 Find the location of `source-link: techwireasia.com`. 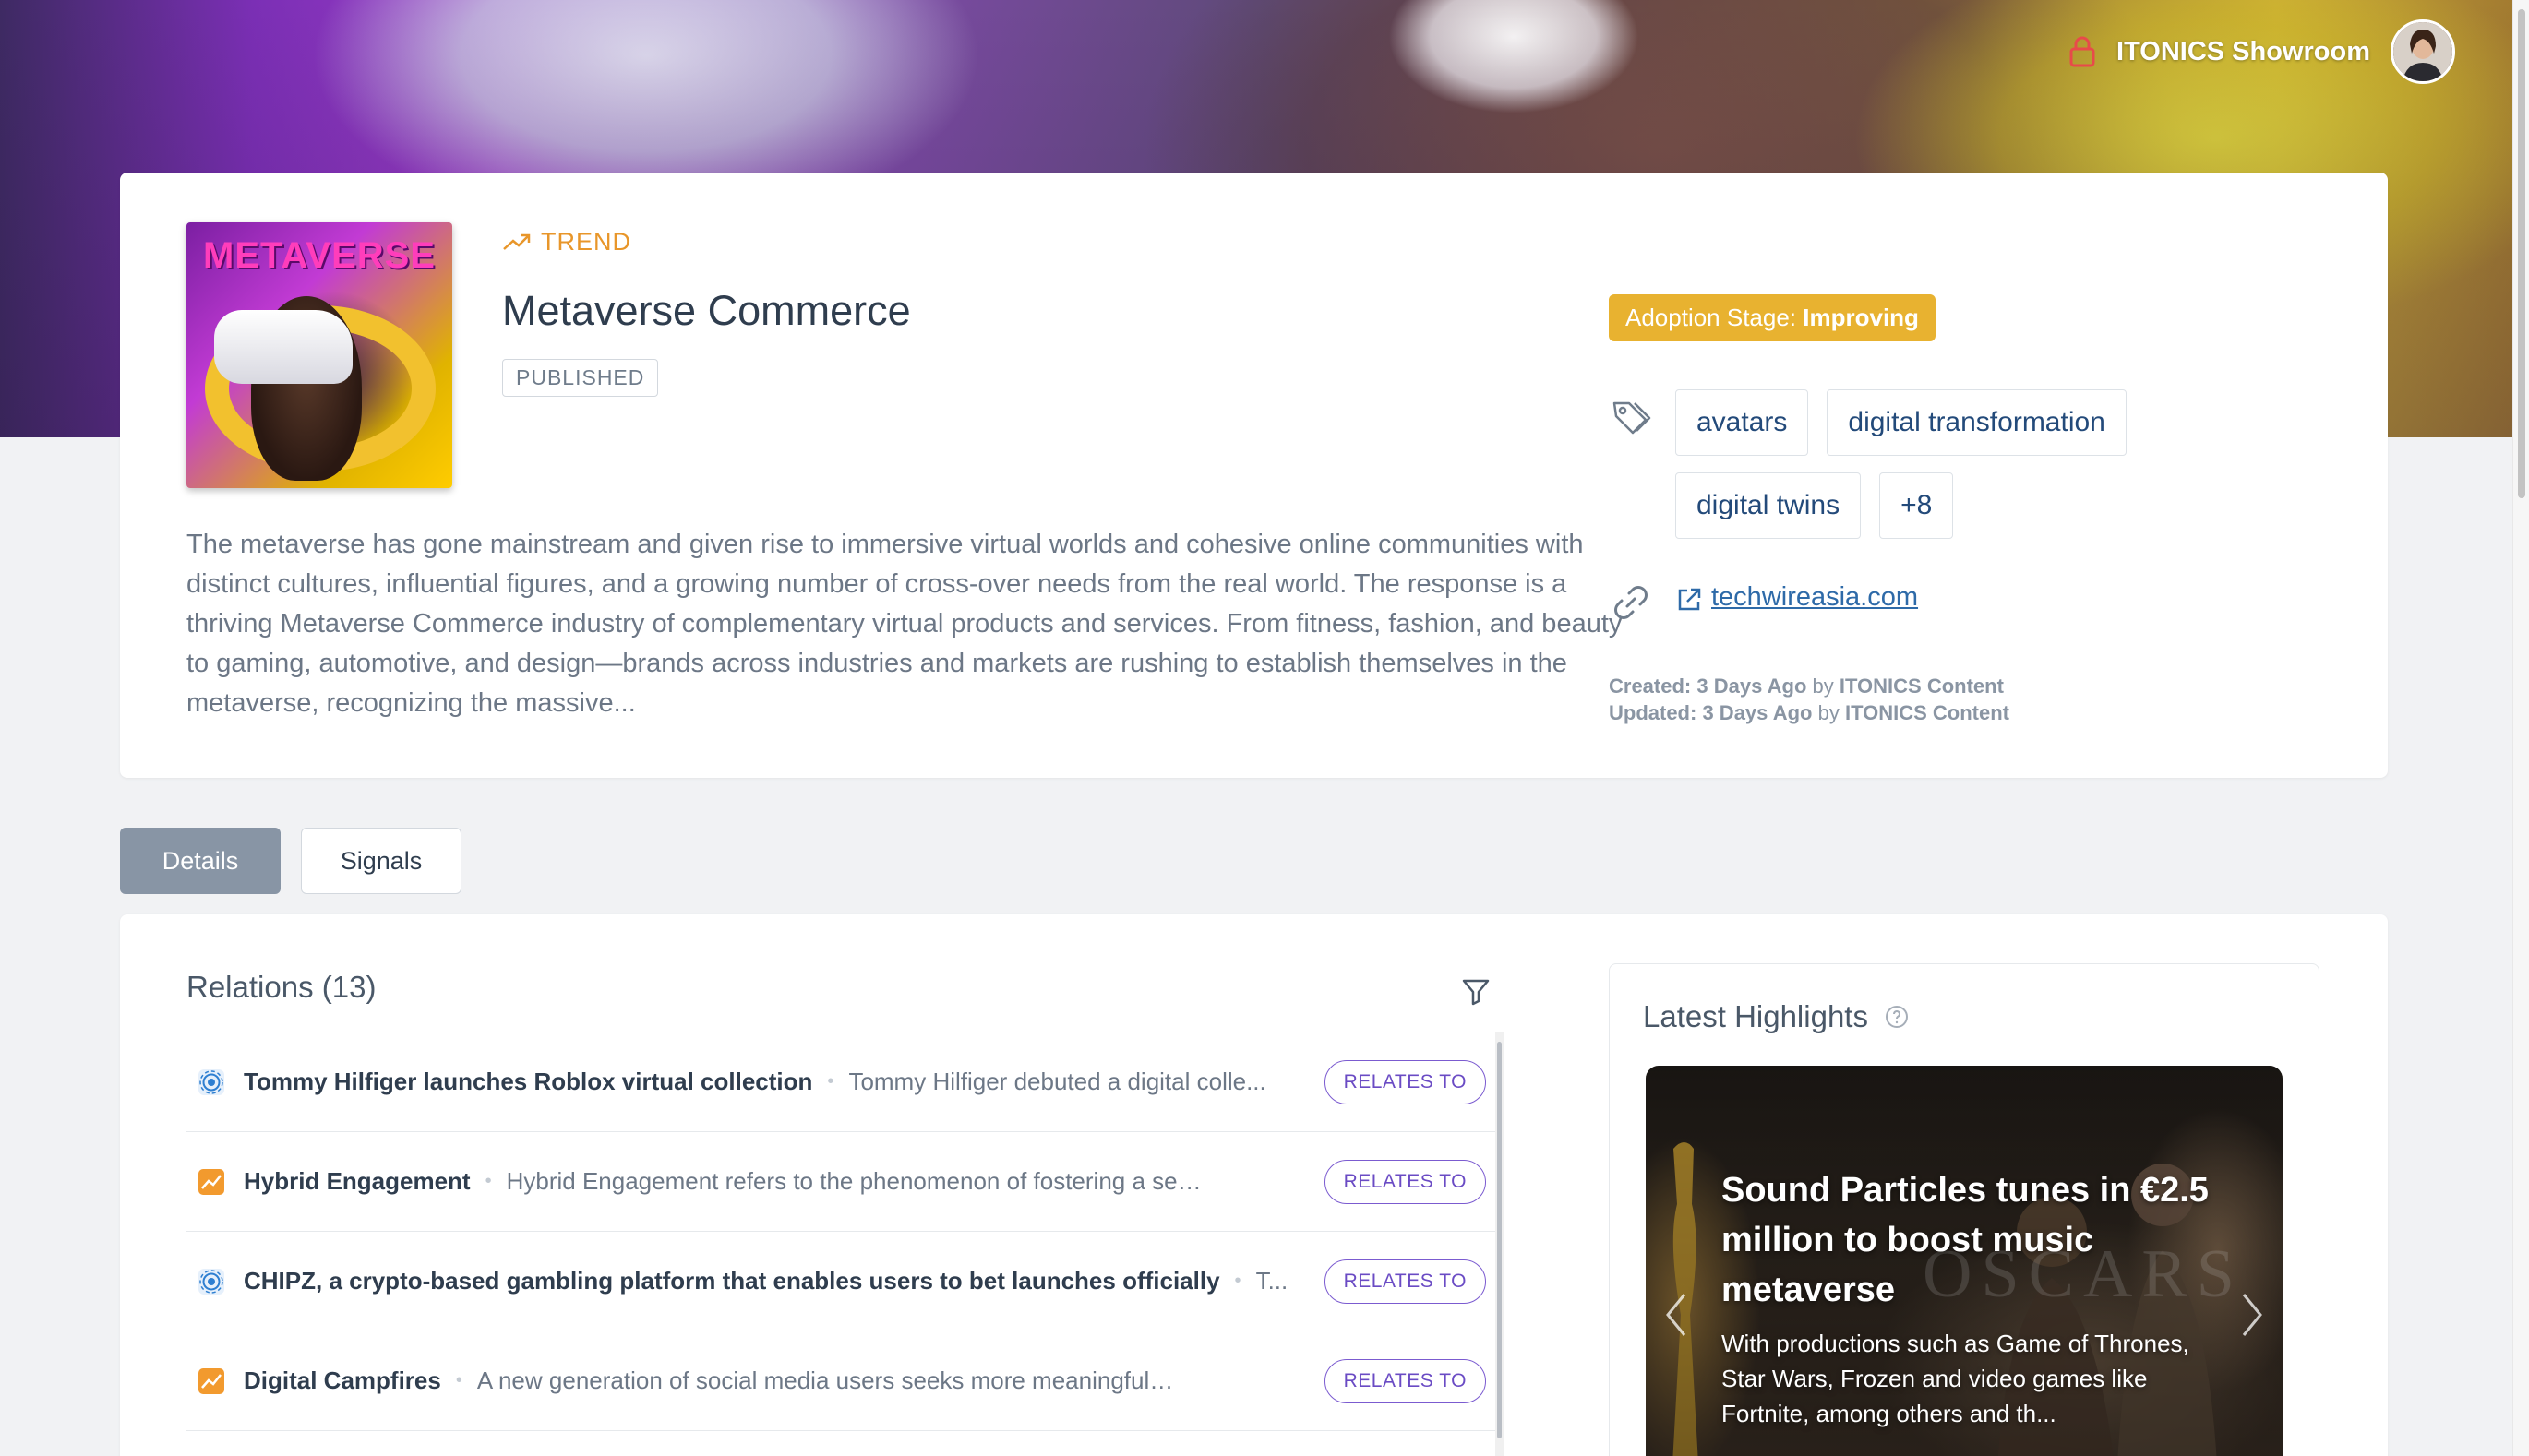

source-link: techwireasia.com is located at coordinates (1814, 597).